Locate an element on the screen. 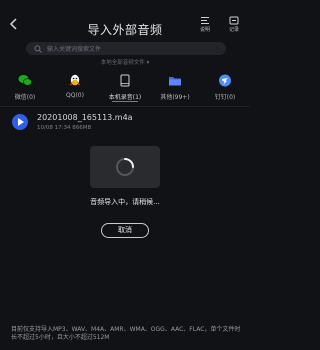  qq-icon is located at coordinates (75, 80).